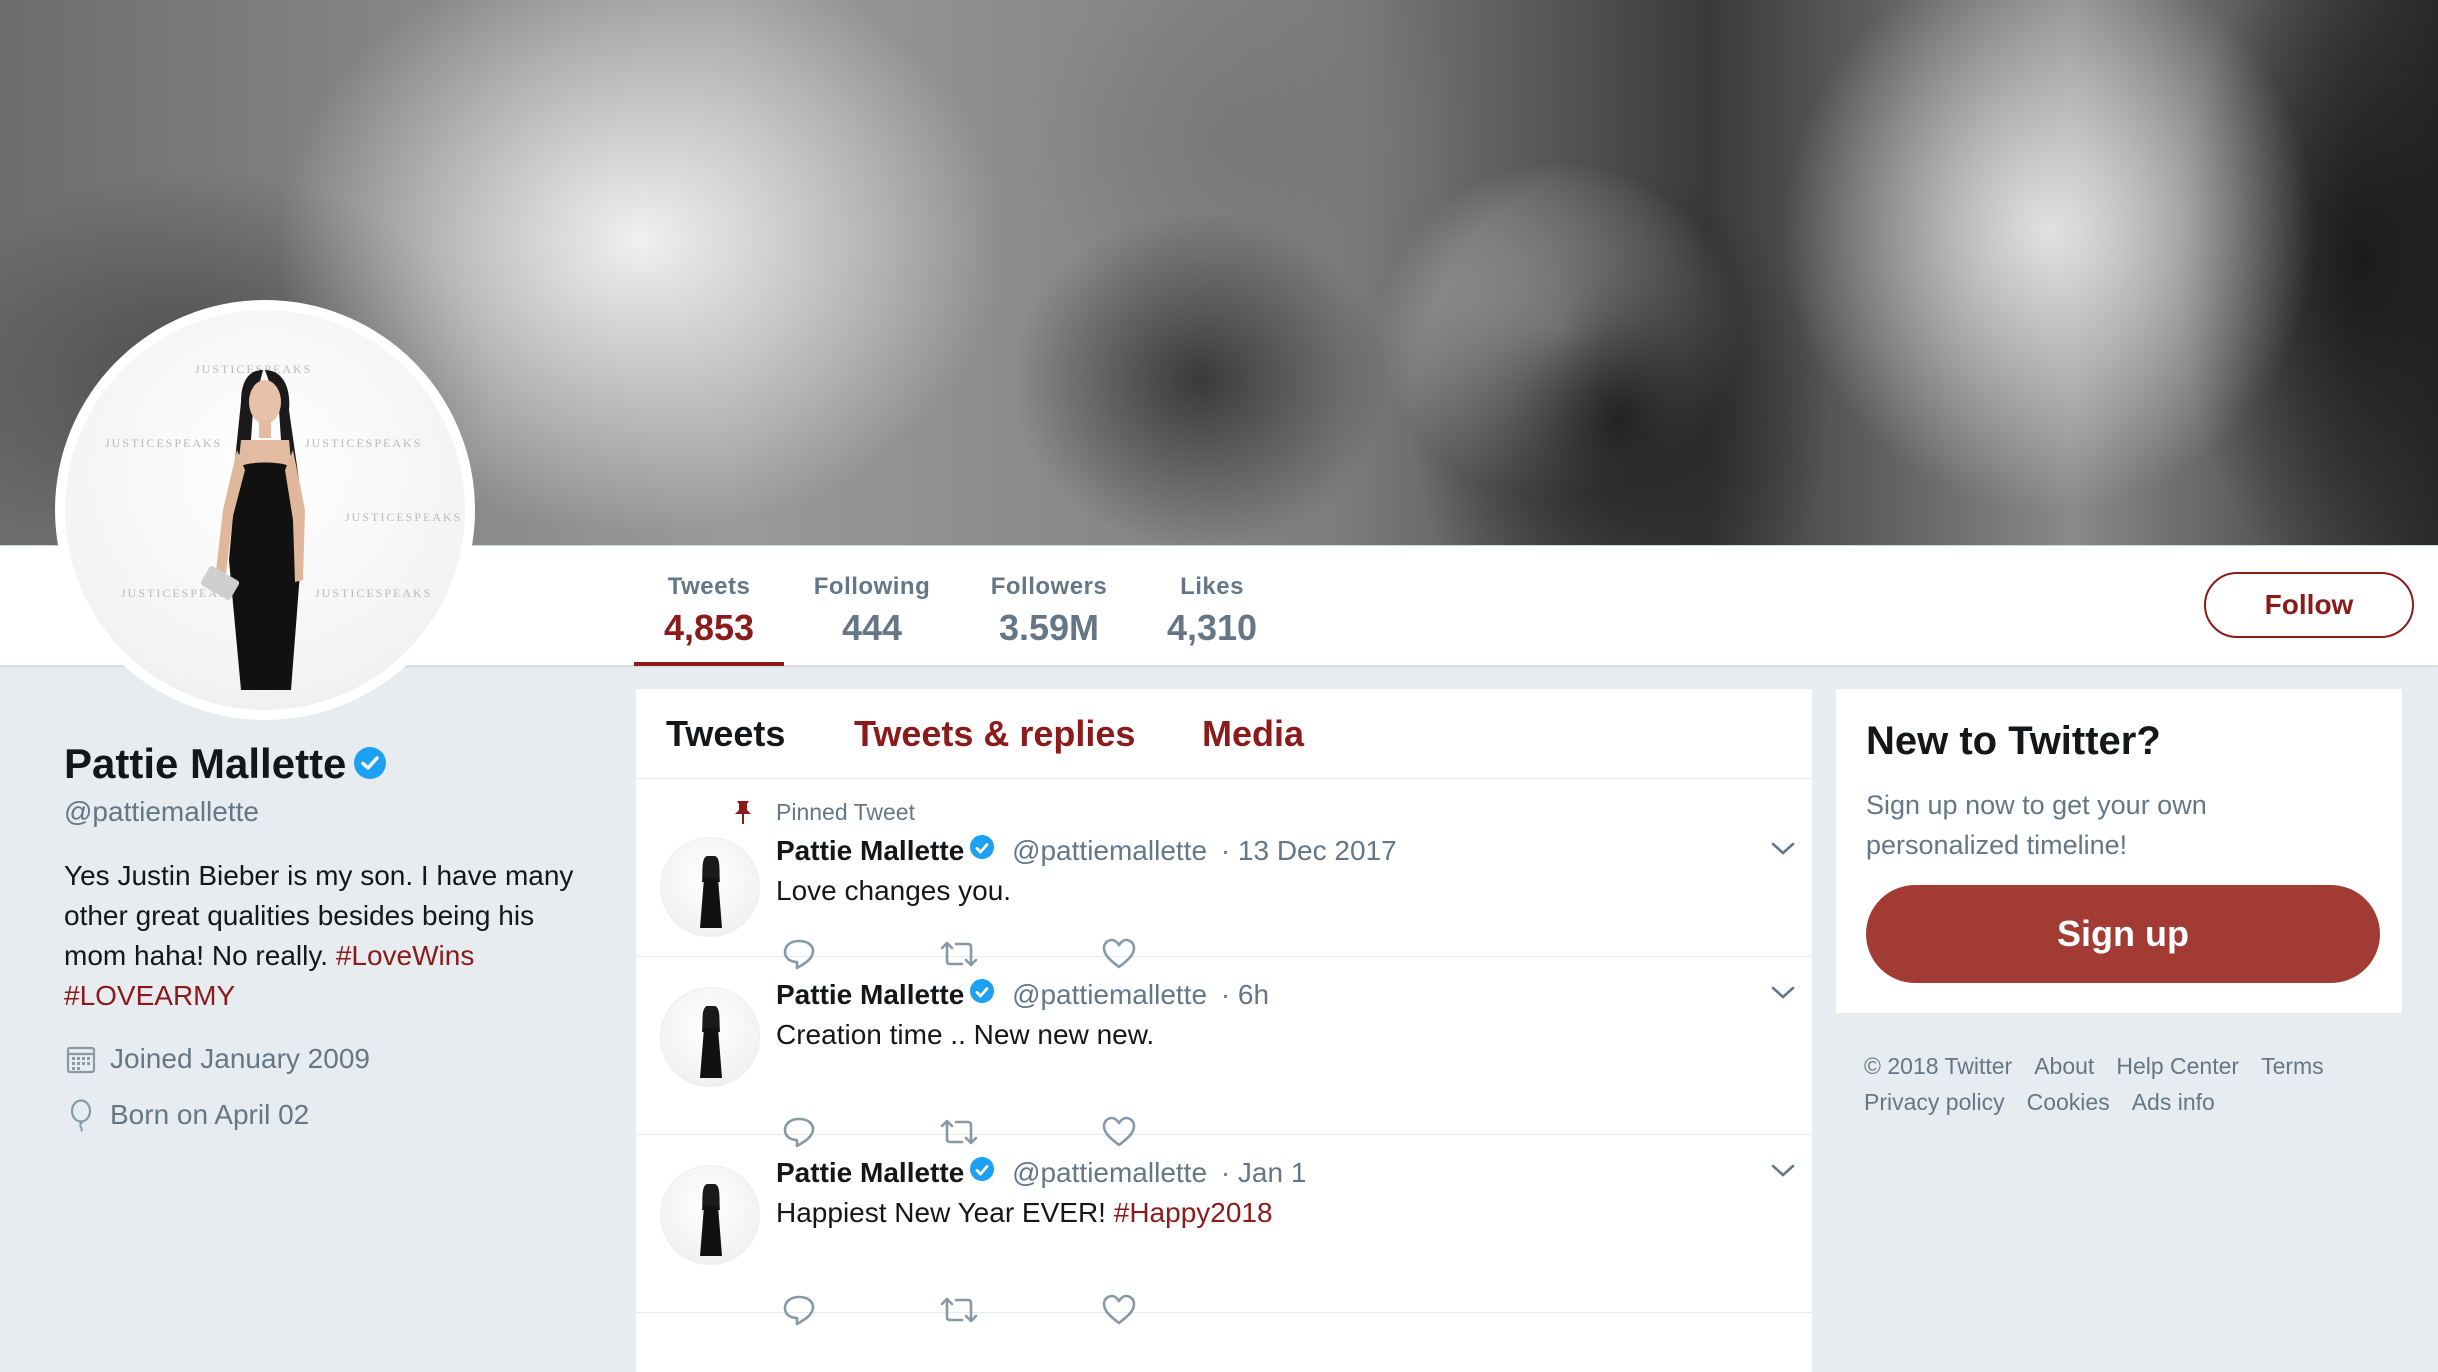 The height and width of the screenshot is (1372, 2438). I want to click on tweet-header: Pattie Mallette @pattiemallette · Jan 1, so click(1041, 1172).